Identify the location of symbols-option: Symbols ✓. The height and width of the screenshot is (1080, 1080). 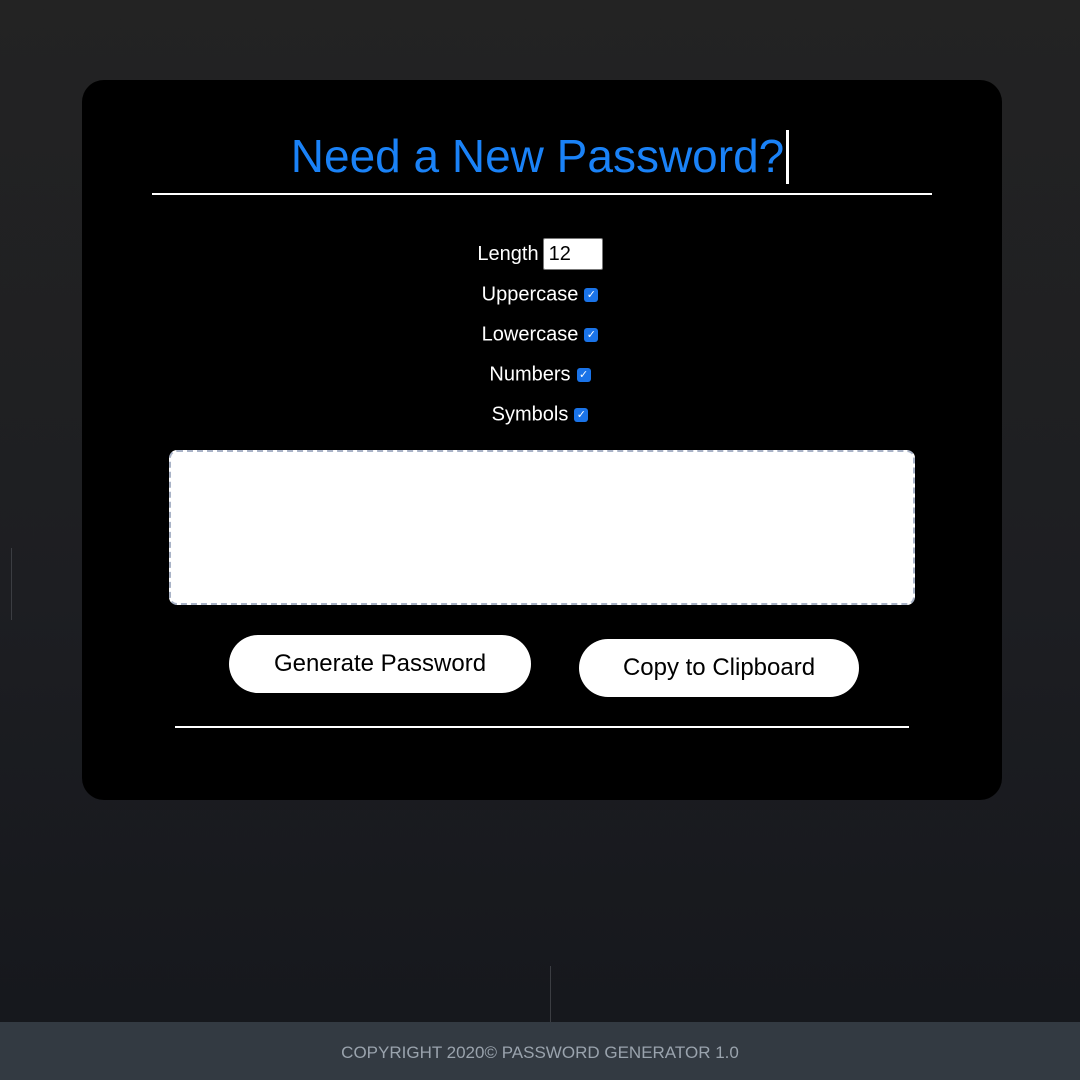
(540, 414).